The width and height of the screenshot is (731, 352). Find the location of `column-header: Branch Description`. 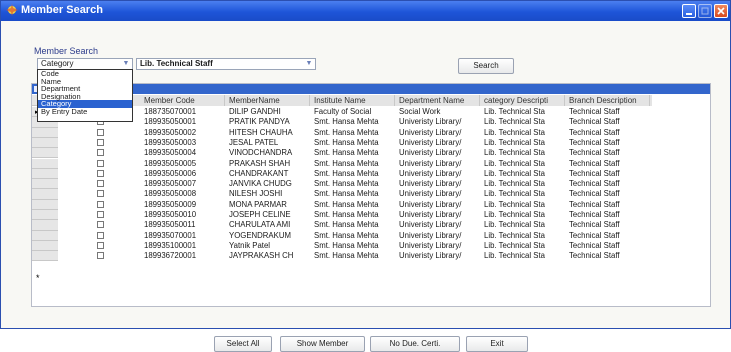

column-header: Branch Description is located at coordinates (608, 100).